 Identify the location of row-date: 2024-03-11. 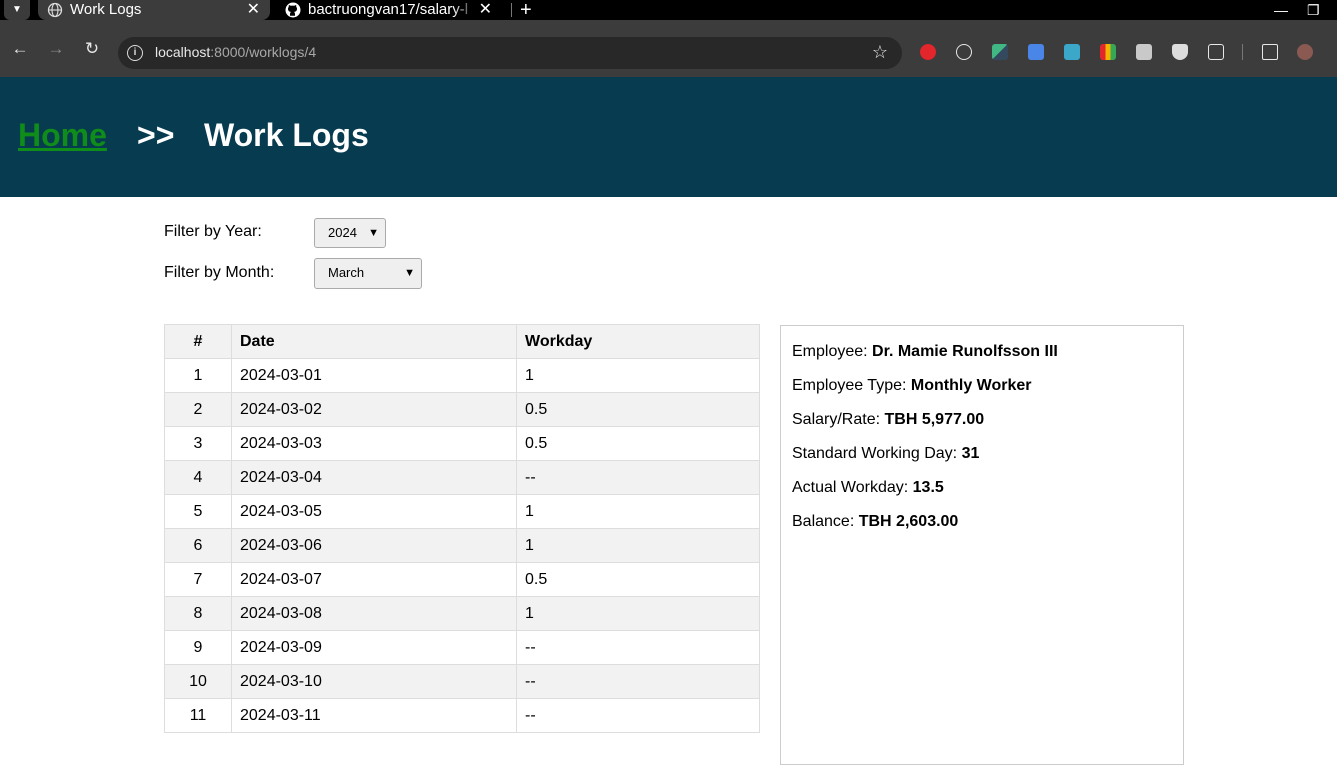
(374, 715).